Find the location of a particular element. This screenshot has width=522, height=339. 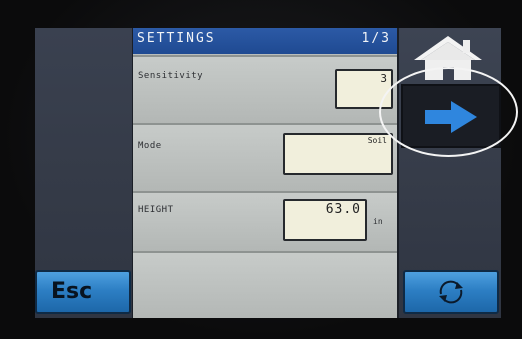

mode-value: Soil is located at coordinates (377, 140).